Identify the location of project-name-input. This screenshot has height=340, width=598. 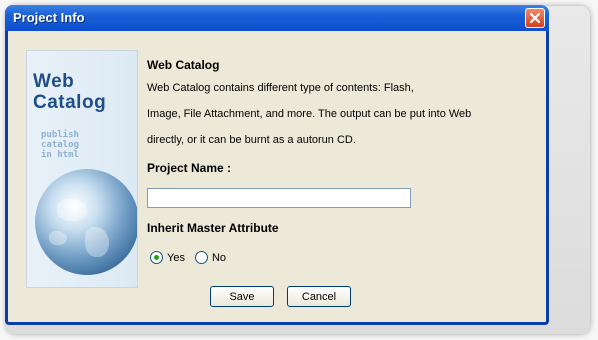
(279, 198).